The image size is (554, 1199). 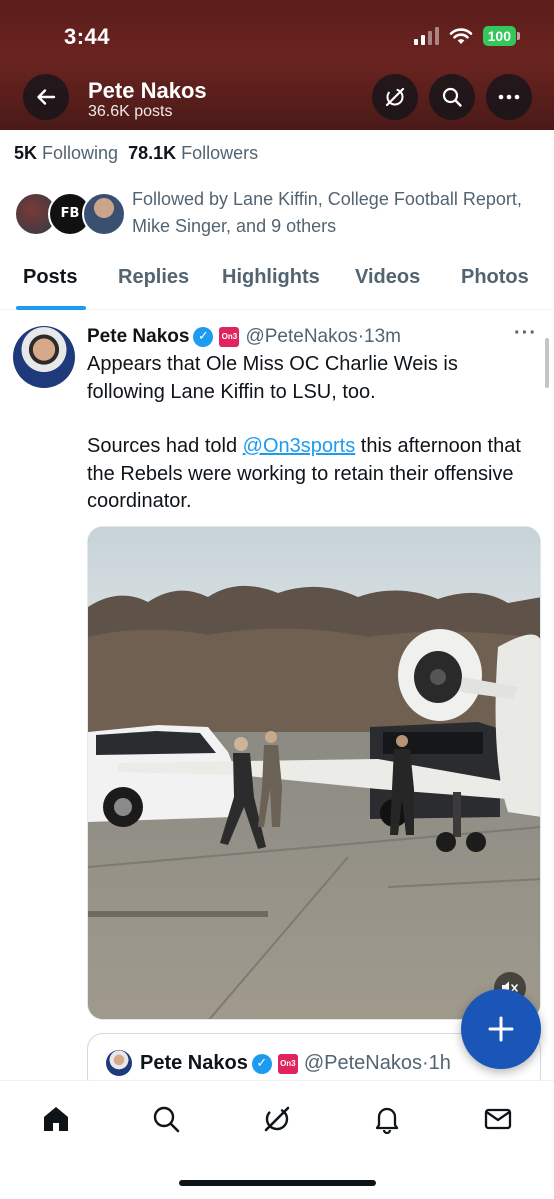 I want to click on nav-notifications, so click(x=387, y=1119).